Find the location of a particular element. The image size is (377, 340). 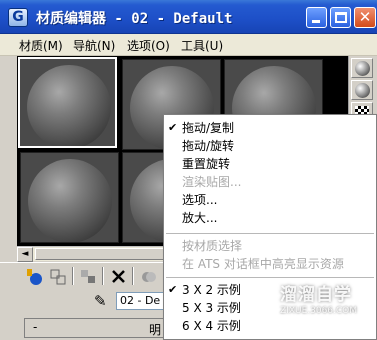

menu-item-label: 拖动/旋转 is located at coordinates (208, 146).